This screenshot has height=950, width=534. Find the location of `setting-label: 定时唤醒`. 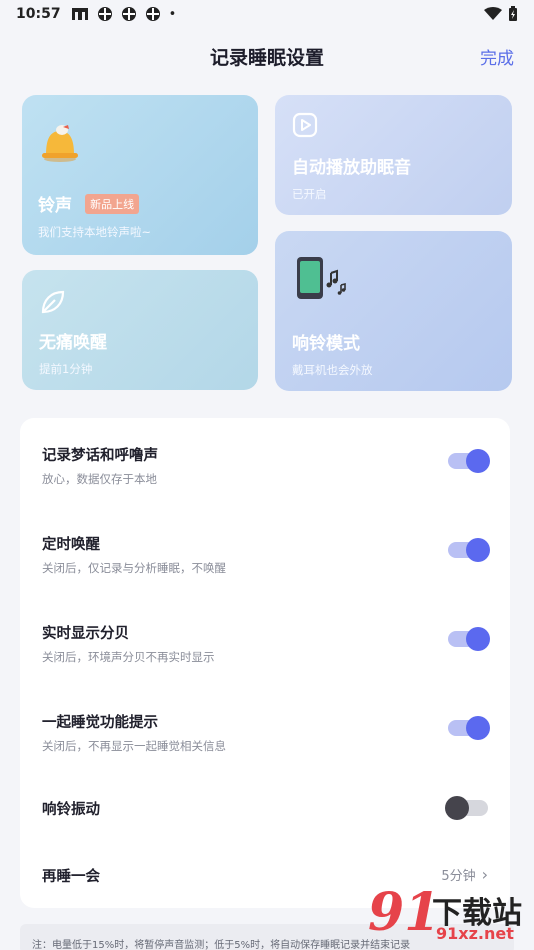

setting-label: 定时唤醒 is located at coordinates (71, 545).